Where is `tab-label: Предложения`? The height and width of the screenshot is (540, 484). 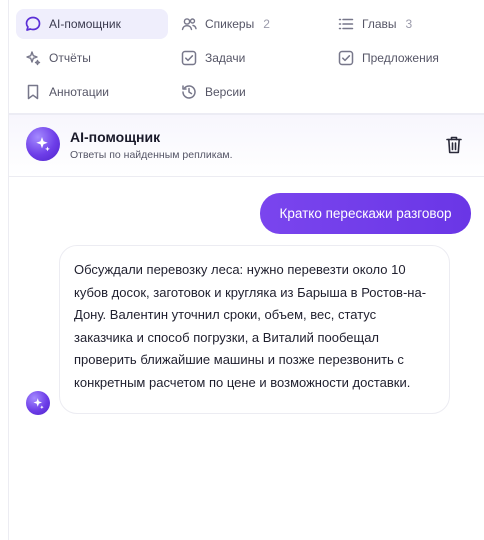 tab-label: Предложения is located at coordinates (400, 58).